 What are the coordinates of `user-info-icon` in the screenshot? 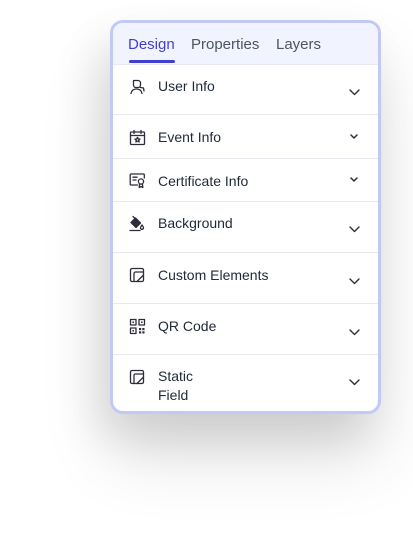 It's located at (137, 86).